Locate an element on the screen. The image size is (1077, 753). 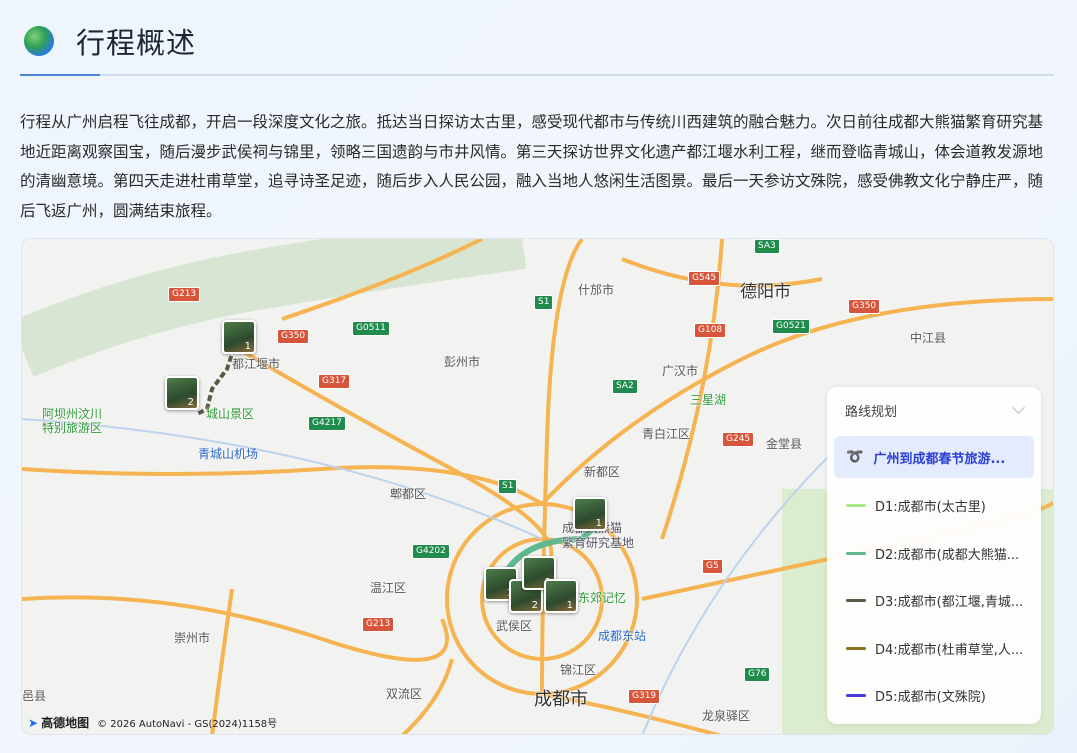
map-label: 龙泉驿区 is located at coordinates (726, 716).